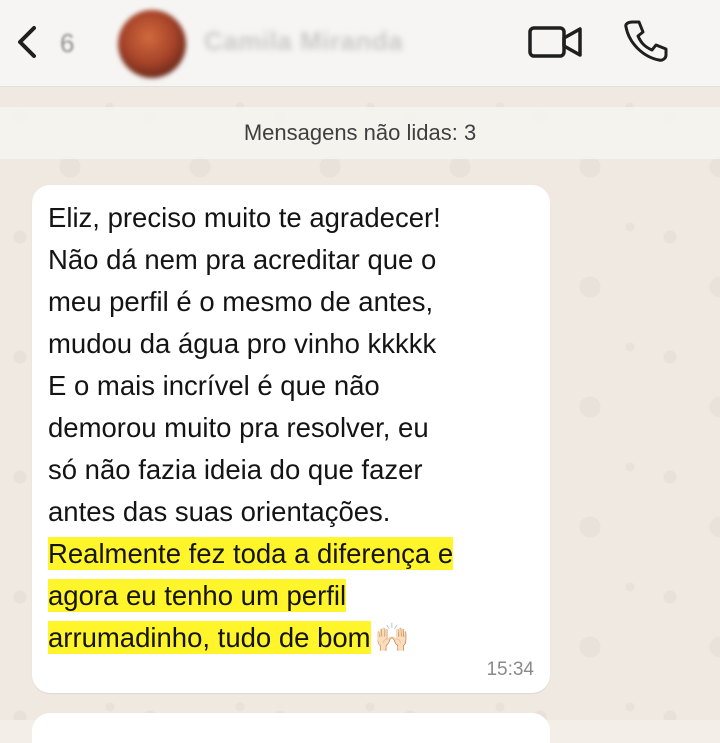  I want to click on back-button, so click(36, 42).